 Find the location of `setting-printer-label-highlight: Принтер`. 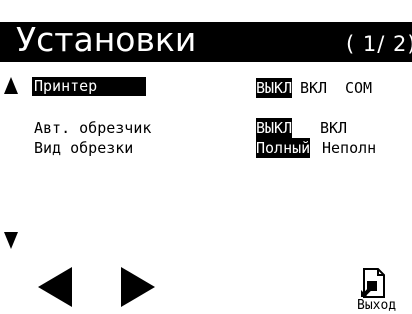

setting-printer-label-highlight: Принтер is located at coordinates (89, 86).